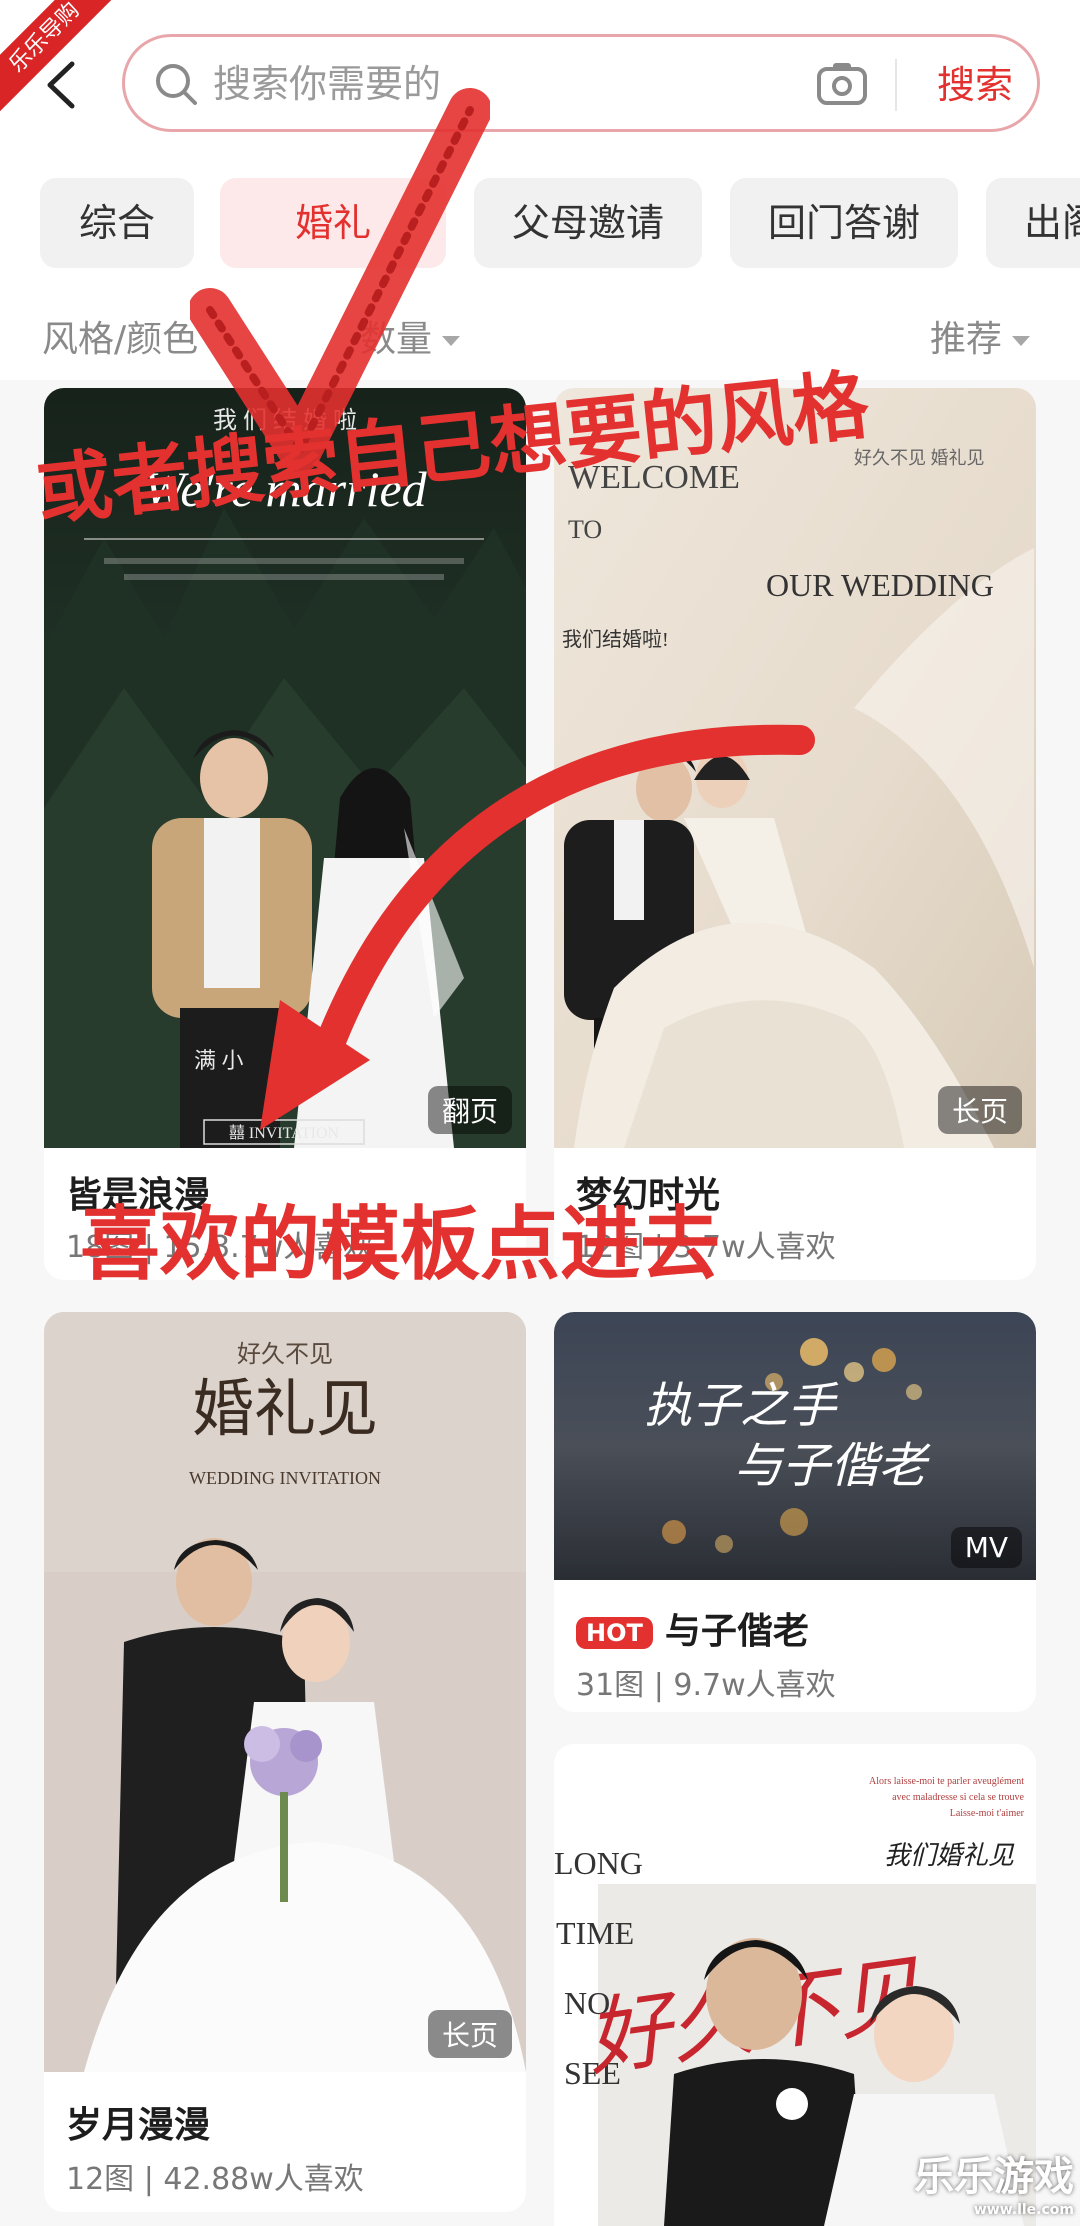 The height and width of the screenshot is (2226, 1080). I want to click on template-title-row: HOT 与子偕老, so click(692, 1628).